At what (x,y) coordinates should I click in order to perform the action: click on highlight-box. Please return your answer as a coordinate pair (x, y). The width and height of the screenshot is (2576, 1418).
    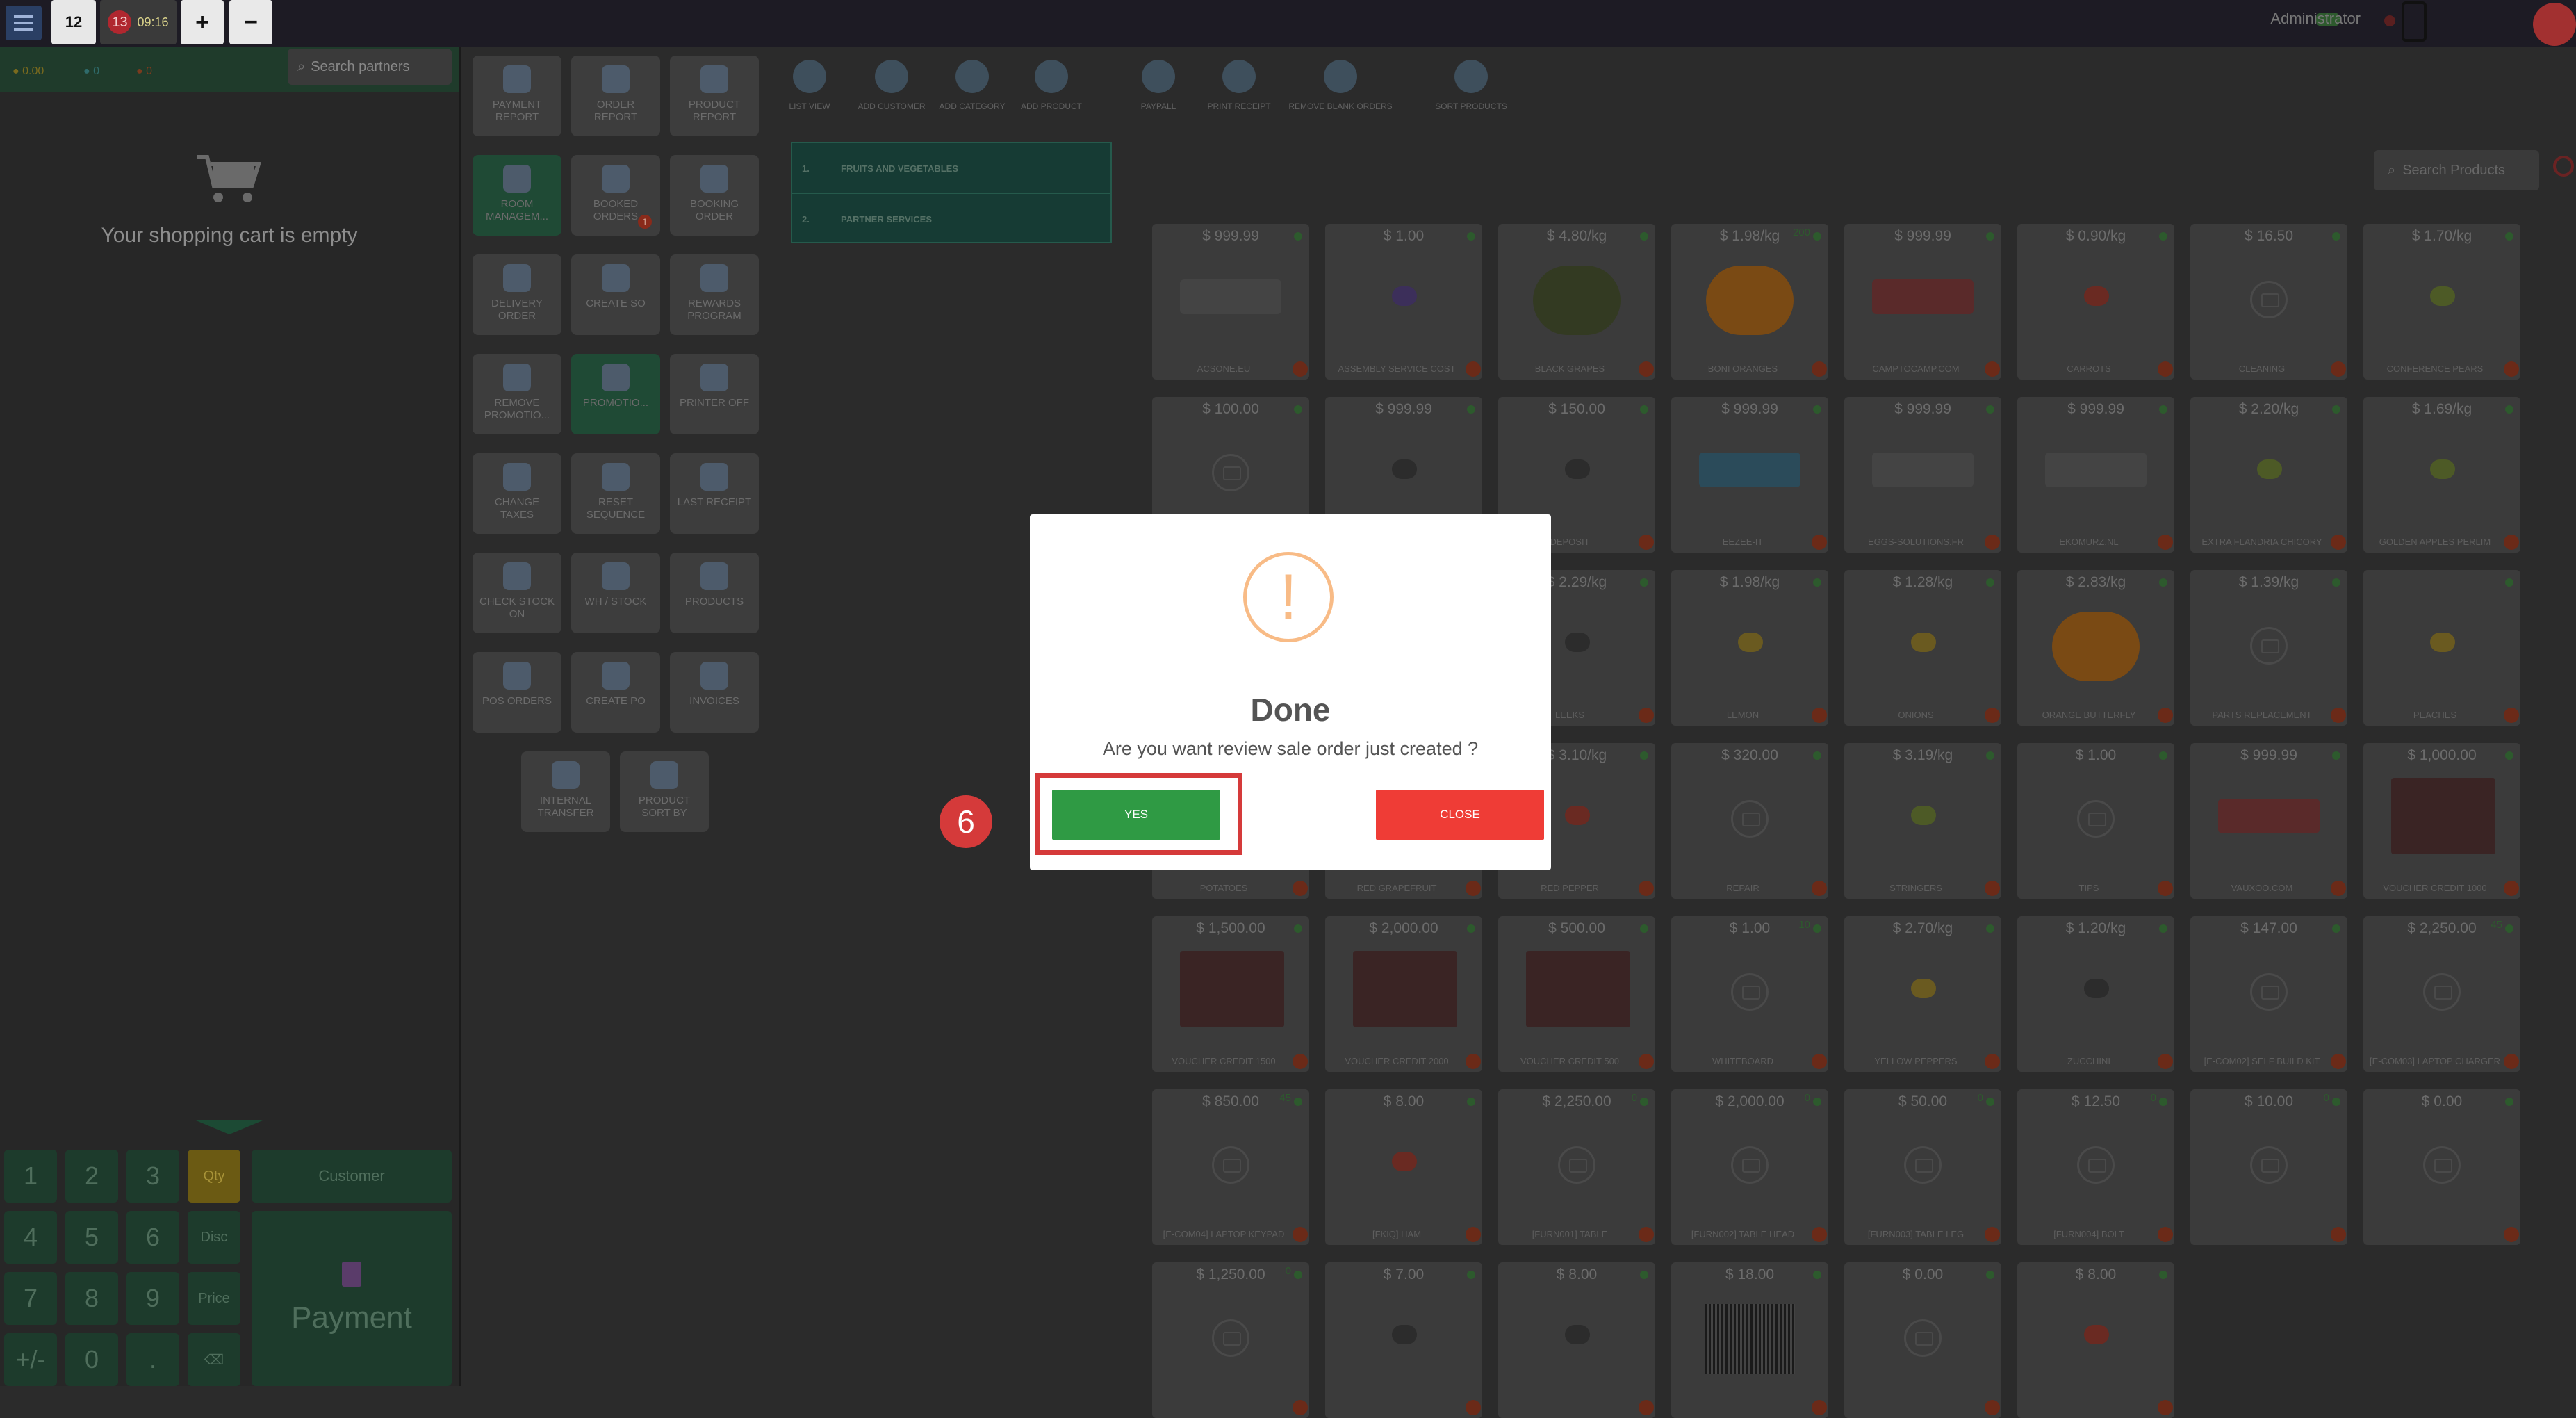
    Looking at the image, I should click on (1138, 814).